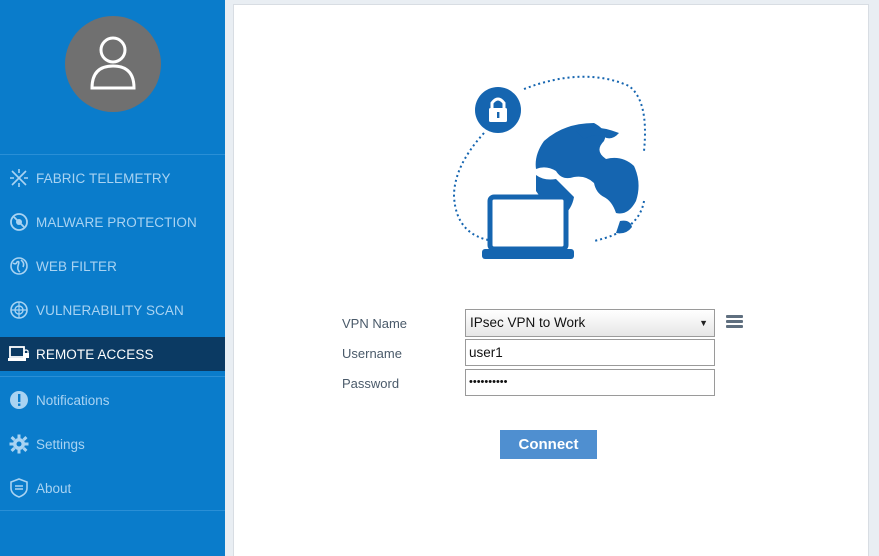  I want to click on username-label: Username, so click(372, 353).